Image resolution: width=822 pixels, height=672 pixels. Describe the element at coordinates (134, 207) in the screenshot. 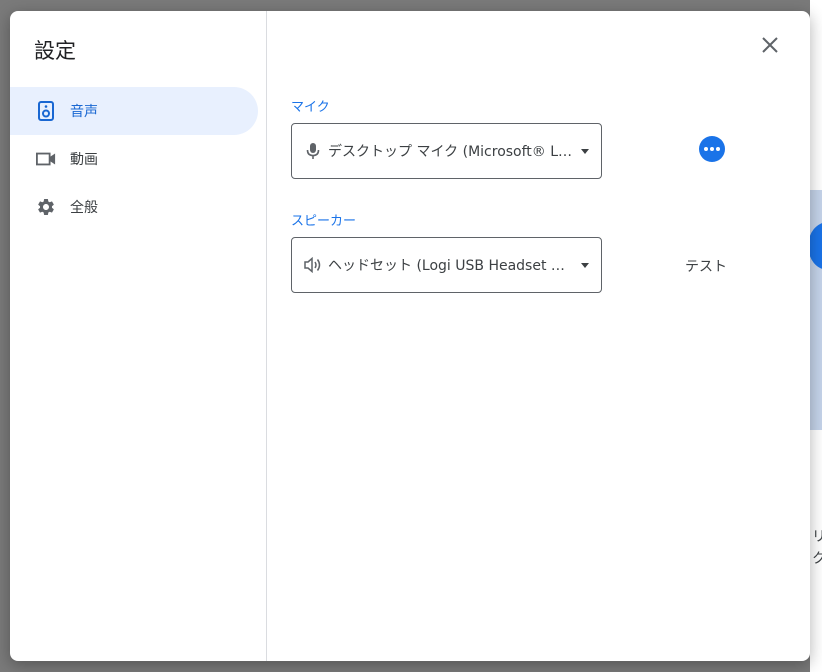

I see `sidebar-item-general: 全般` at that location.